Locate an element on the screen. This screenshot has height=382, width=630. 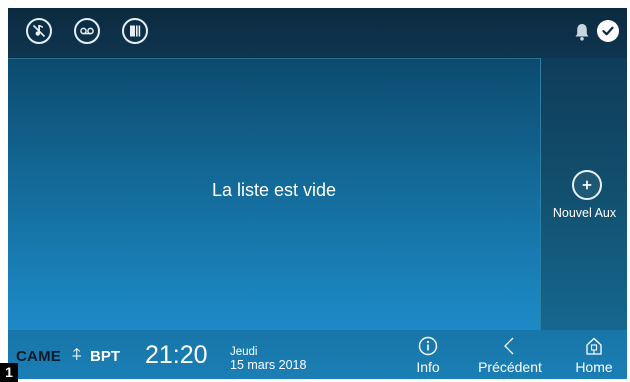
voicemail-glyph is located at coordinates (87, 31).